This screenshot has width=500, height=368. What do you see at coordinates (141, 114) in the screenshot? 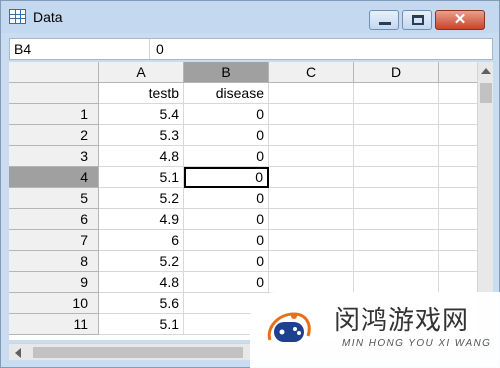
I see `table-cell-a: 5.4` at bounding box center [141, 114].